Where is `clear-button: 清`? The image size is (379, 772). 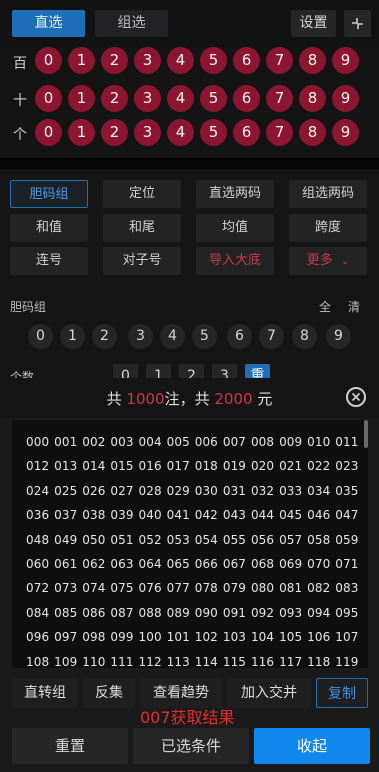 clear-button: 清 is located at coordinates (354, 306).